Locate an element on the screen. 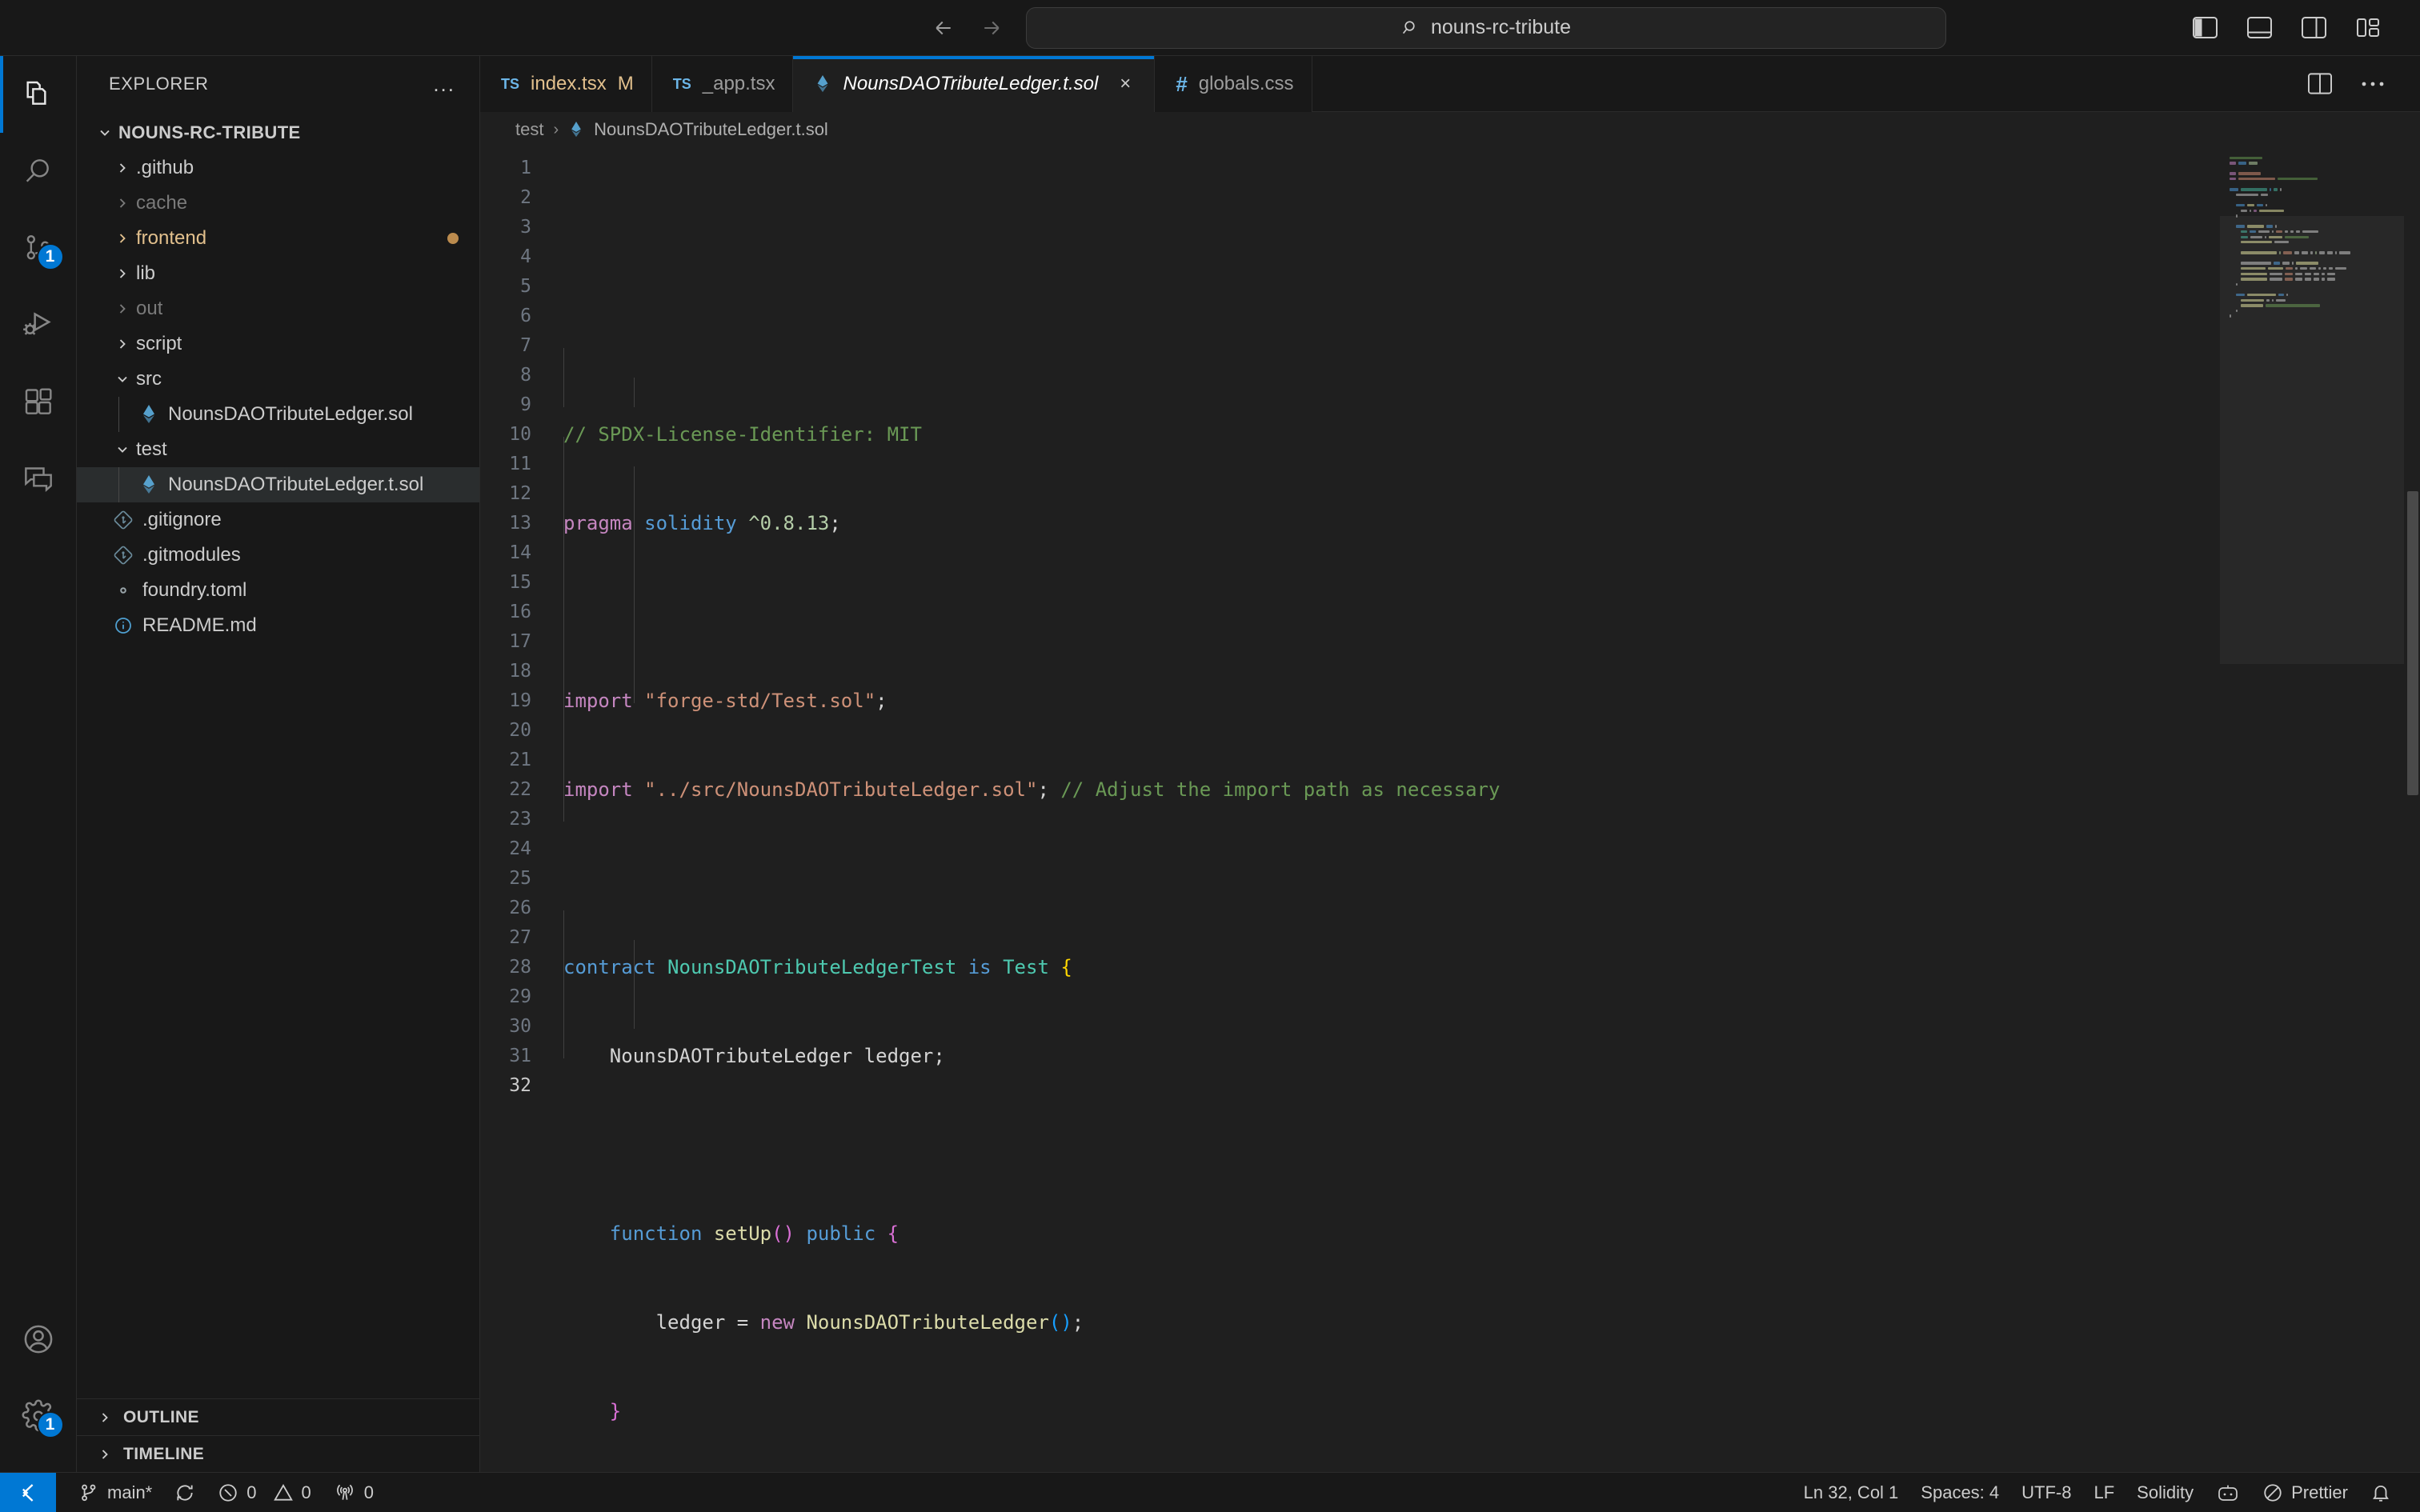 This screenshot has height=1512, width=2420. toggle-primary-sidebar-icon is located at coordinates (2204, 28).